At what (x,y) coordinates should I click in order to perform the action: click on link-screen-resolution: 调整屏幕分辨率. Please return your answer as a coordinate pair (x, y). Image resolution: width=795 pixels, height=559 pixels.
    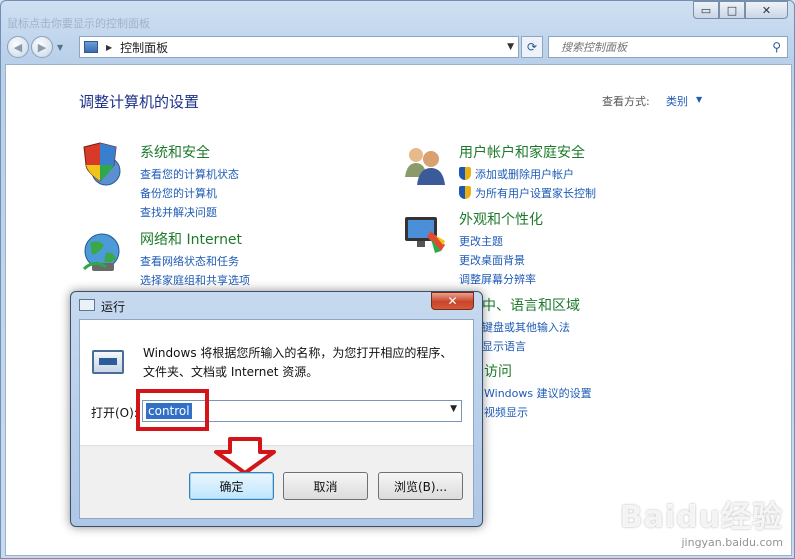
    Looking at the image, I should click on (501, 279).